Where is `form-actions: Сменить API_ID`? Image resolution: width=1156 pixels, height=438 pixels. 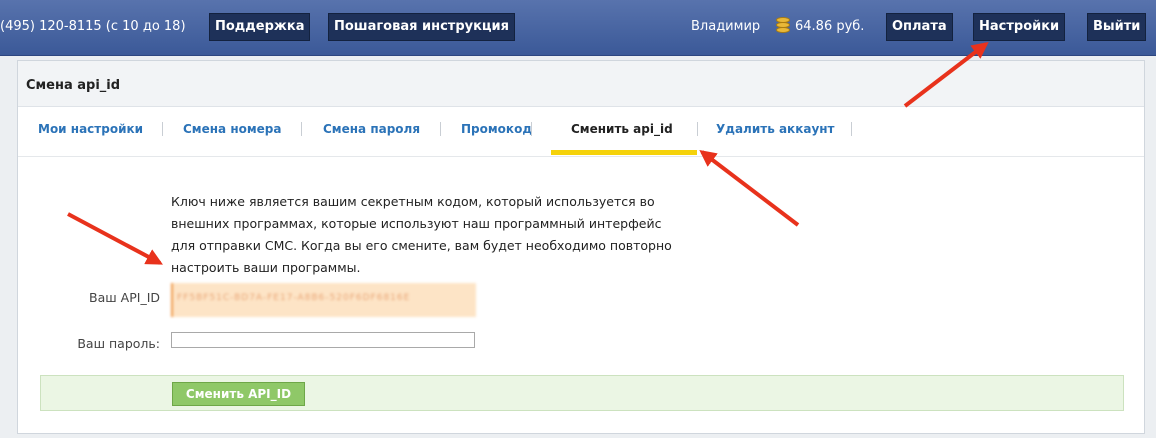
form-actions: Сменить API_ID is located at coordinates (582, 393).